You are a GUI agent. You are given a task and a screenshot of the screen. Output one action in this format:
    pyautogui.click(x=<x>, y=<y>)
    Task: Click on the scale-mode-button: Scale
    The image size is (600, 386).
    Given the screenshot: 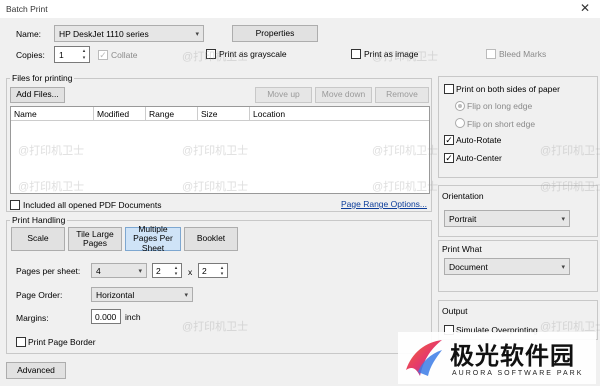 What is the action you would take?
    pyautogui.click(x=38, y=239)
    